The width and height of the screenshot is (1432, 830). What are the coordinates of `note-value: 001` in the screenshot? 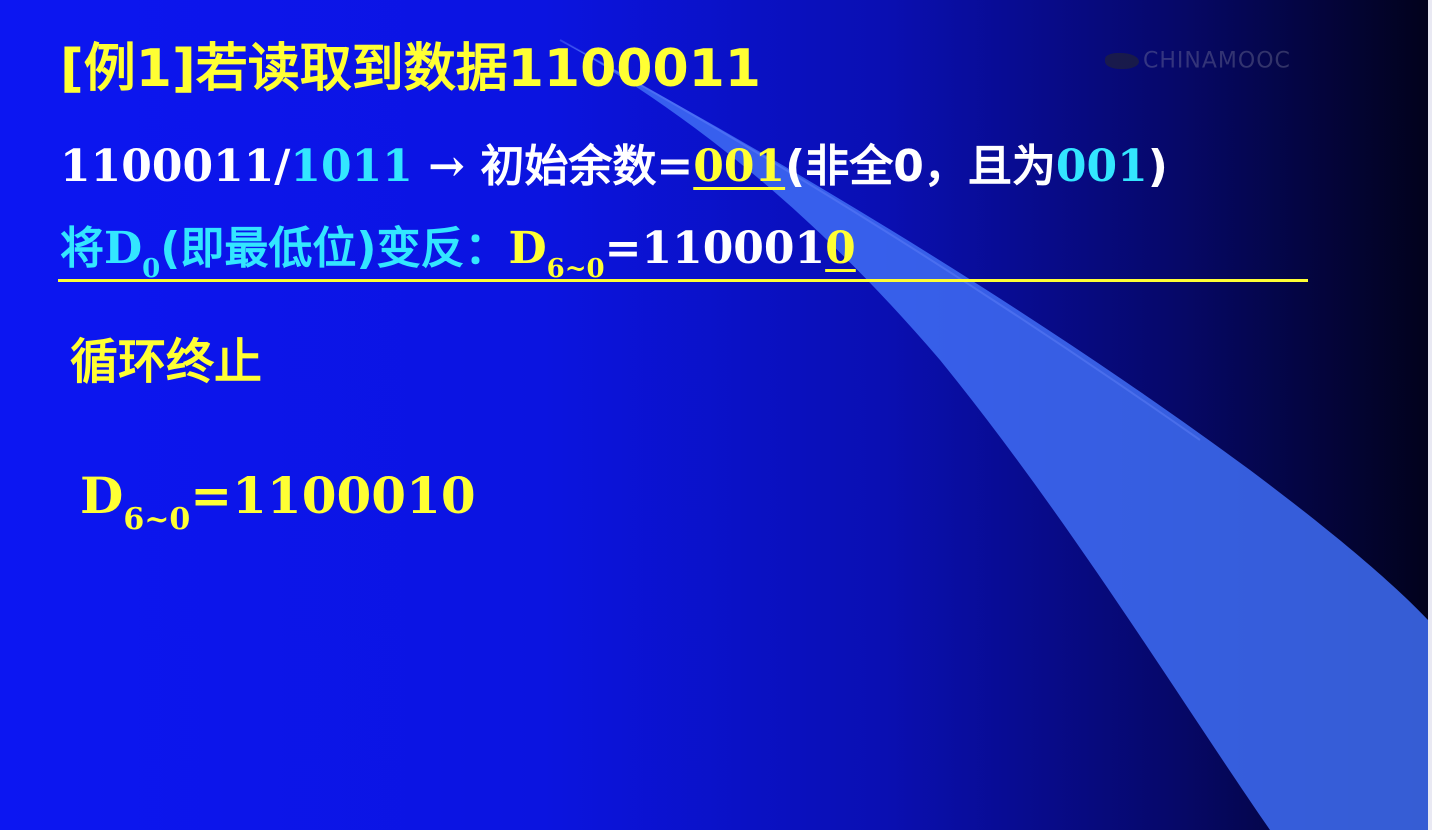 It's located at (1101, 166).